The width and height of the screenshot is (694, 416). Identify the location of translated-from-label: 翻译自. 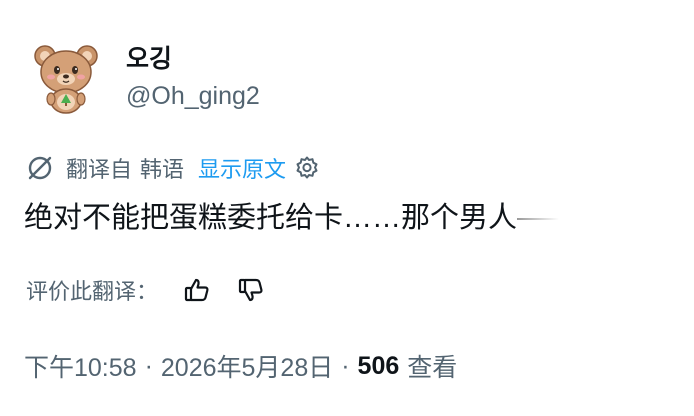
(99, 169).